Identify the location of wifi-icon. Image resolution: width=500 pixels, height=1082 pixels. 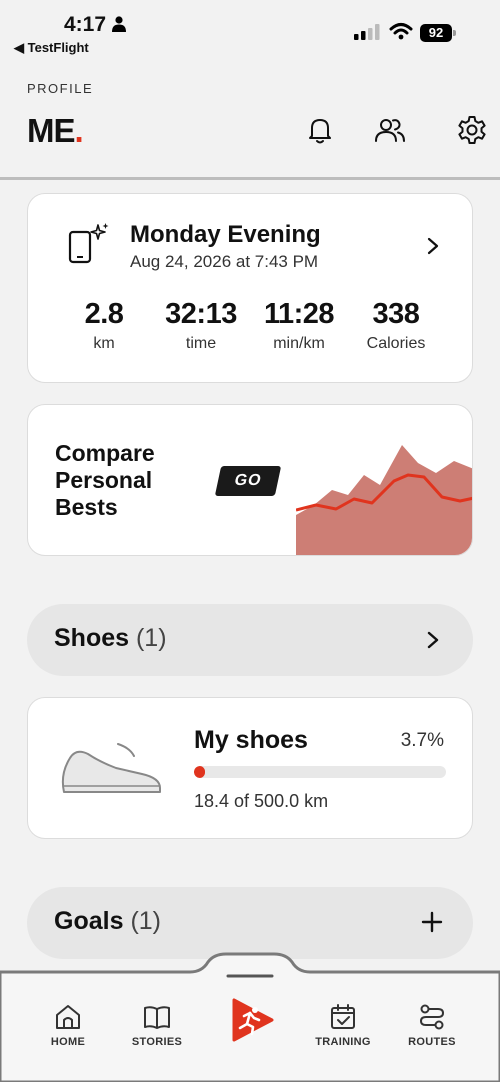
(401, 31).